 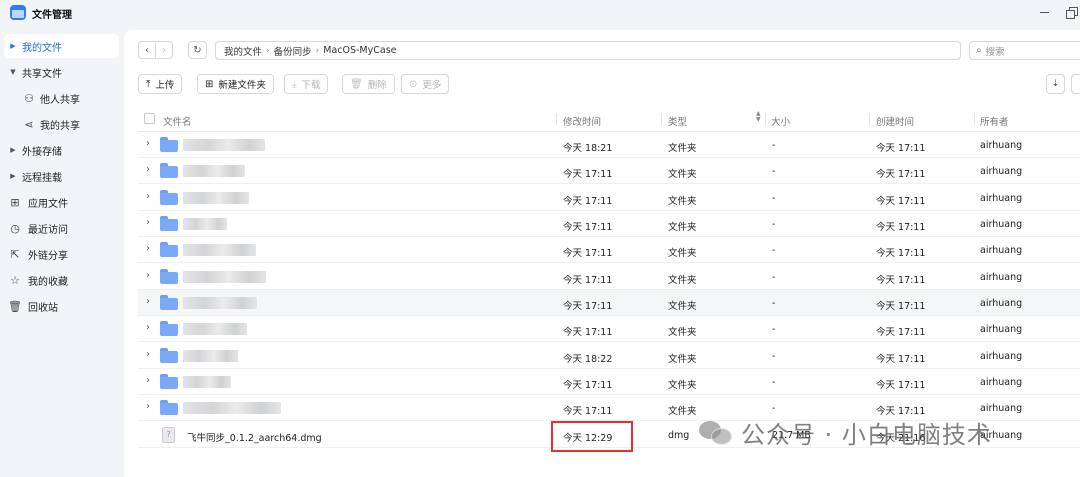 I want to click on wechat-logo-icon, so click(x=716, y=432).